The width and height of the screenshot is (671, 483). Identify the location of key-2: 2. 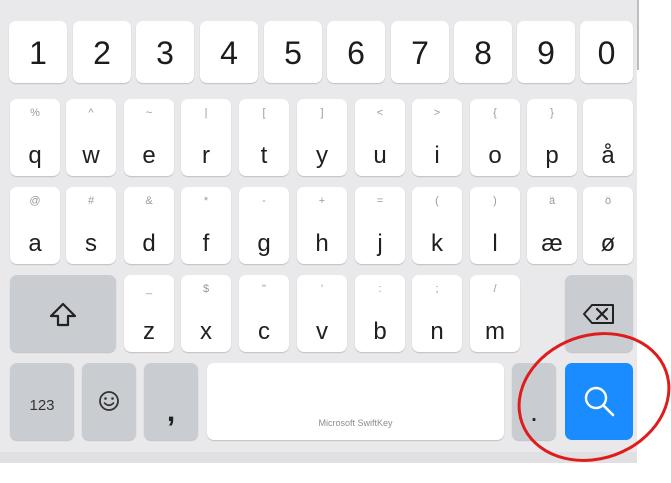
(102, 52).